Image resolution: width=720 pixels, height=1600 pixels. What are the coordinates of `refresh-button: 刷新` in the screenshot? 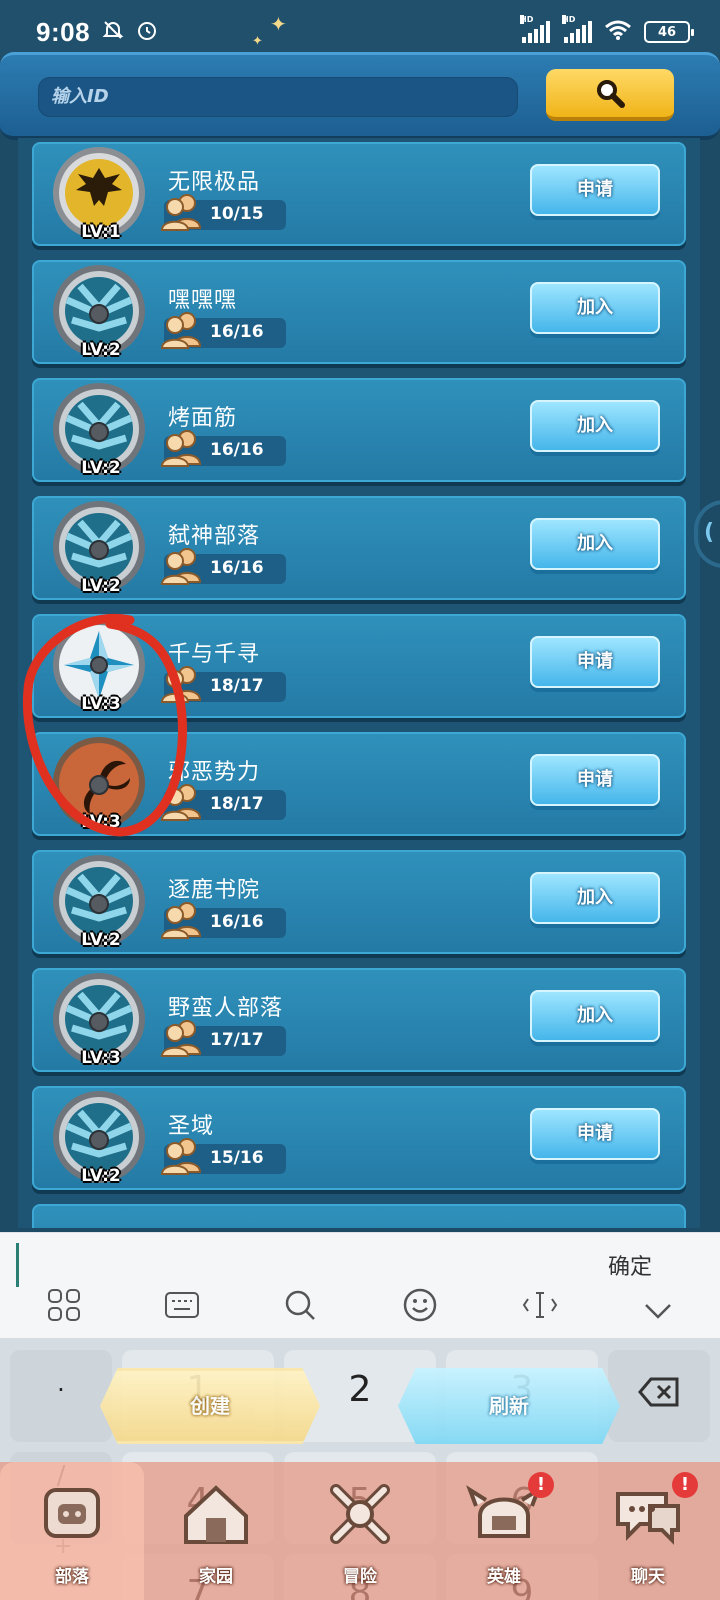 It's located at (509, 1406).